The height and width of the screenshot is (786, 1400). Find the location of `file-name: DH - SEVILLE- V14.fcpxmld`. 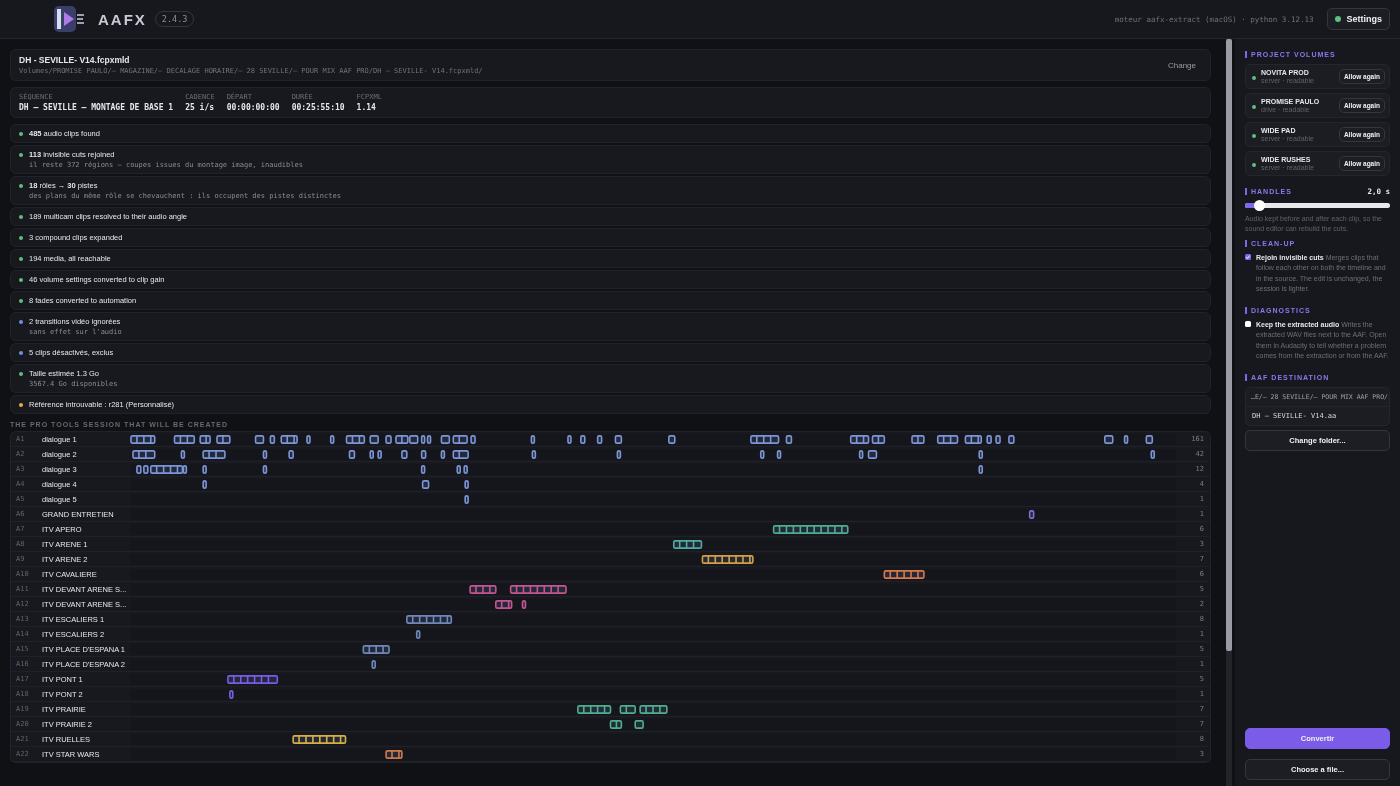

file-name: DH - SEVILLE- V14.fcpxmld is located at coordinates (75, 60).